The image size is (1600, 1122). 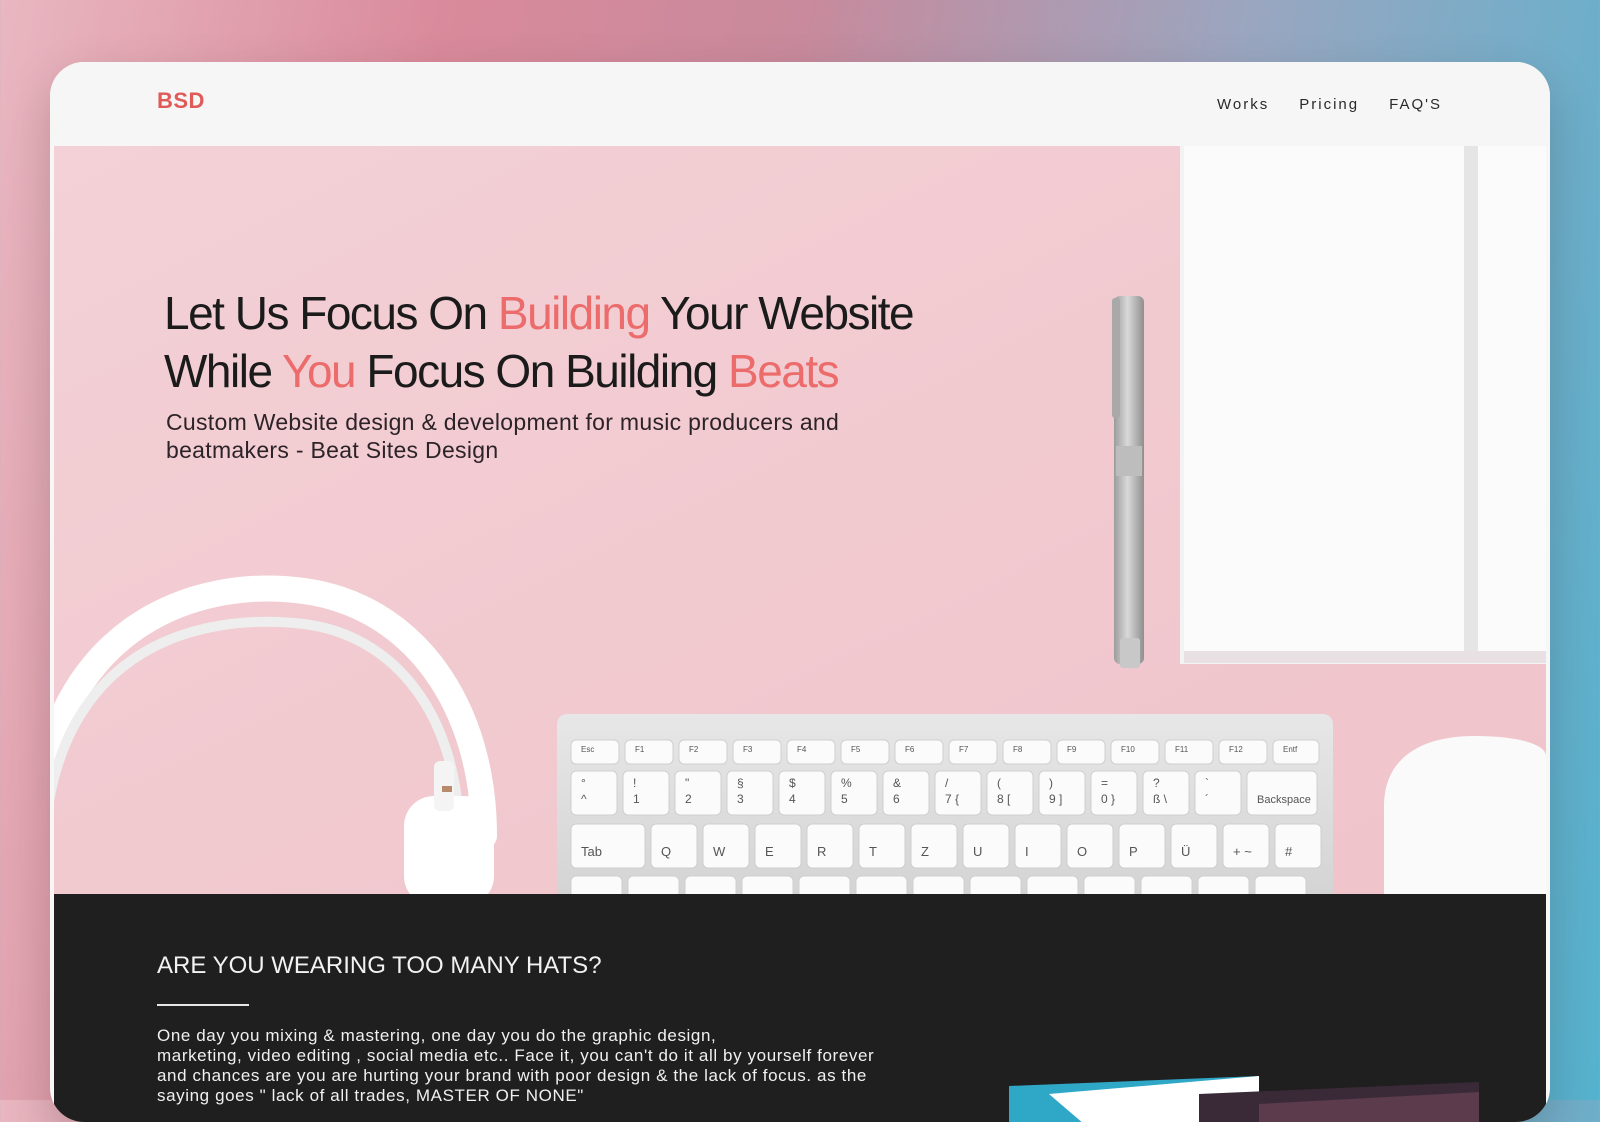 I want to click on svg-text: F2, so click(x=694, y=749).